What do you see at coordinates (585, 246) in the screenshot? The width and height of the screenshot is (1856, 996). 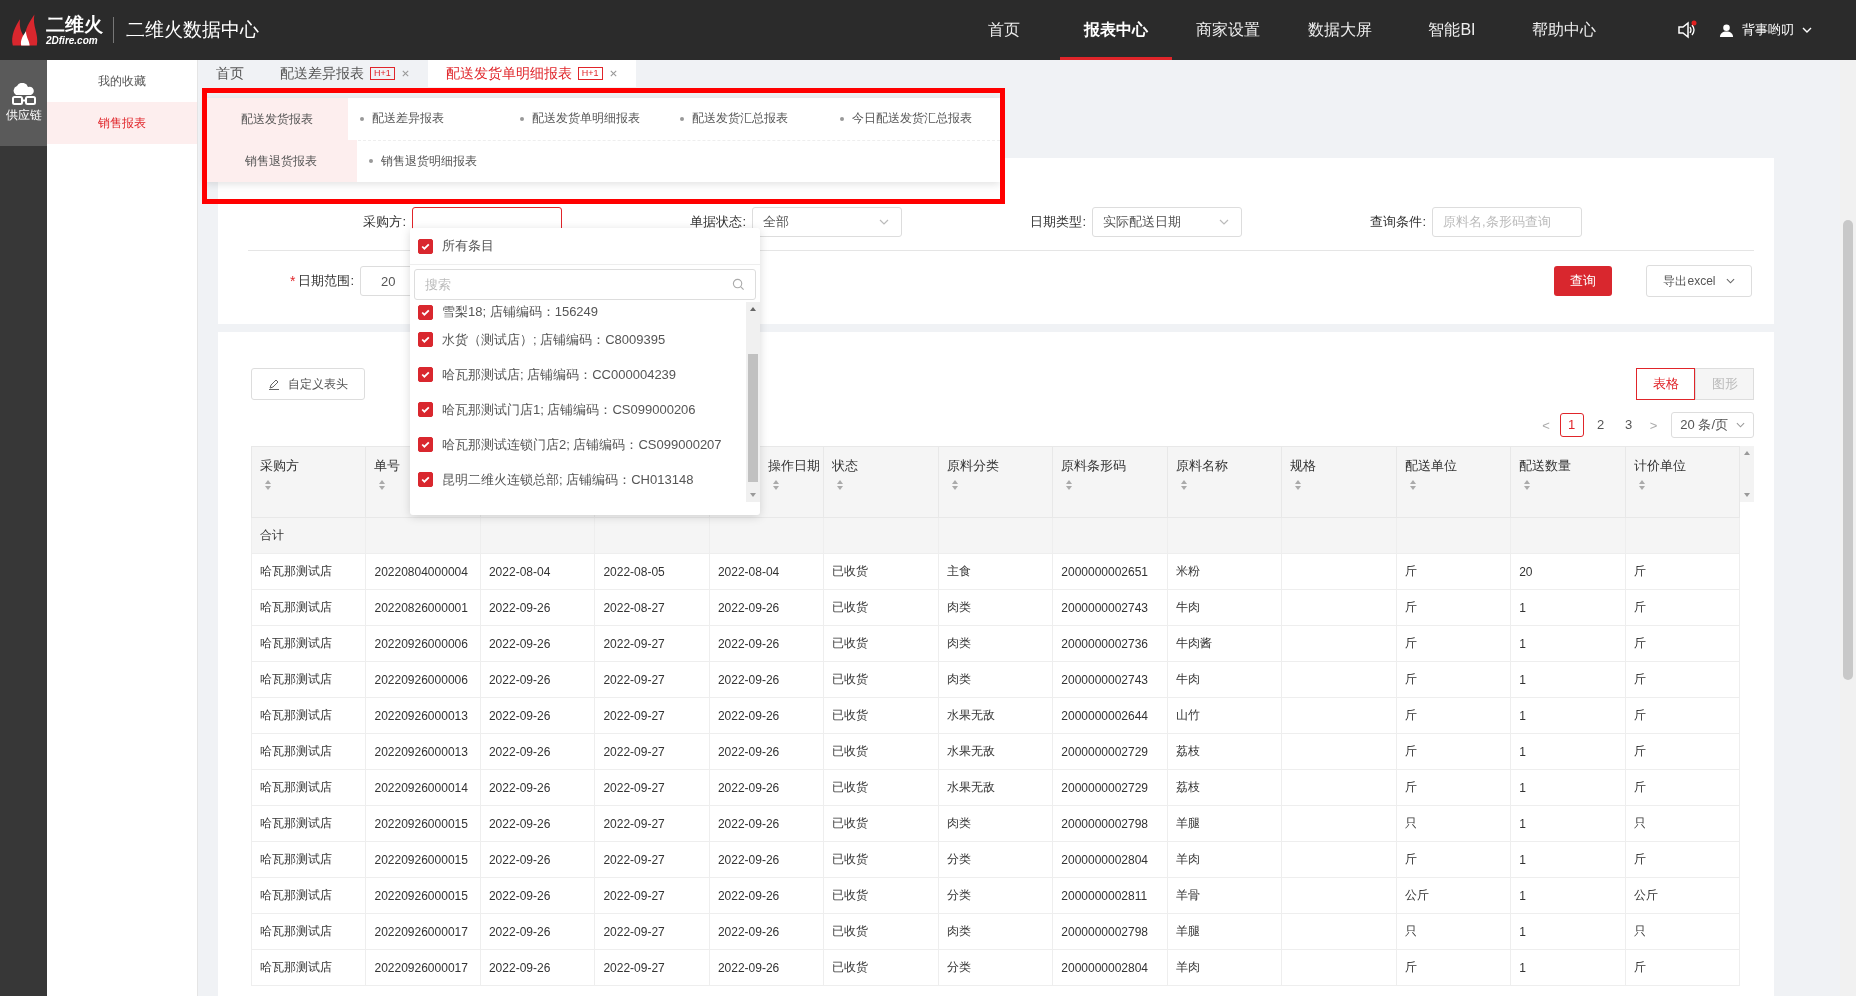 I see `select-all-option: 所有条目` at bounding box center [585, 246].